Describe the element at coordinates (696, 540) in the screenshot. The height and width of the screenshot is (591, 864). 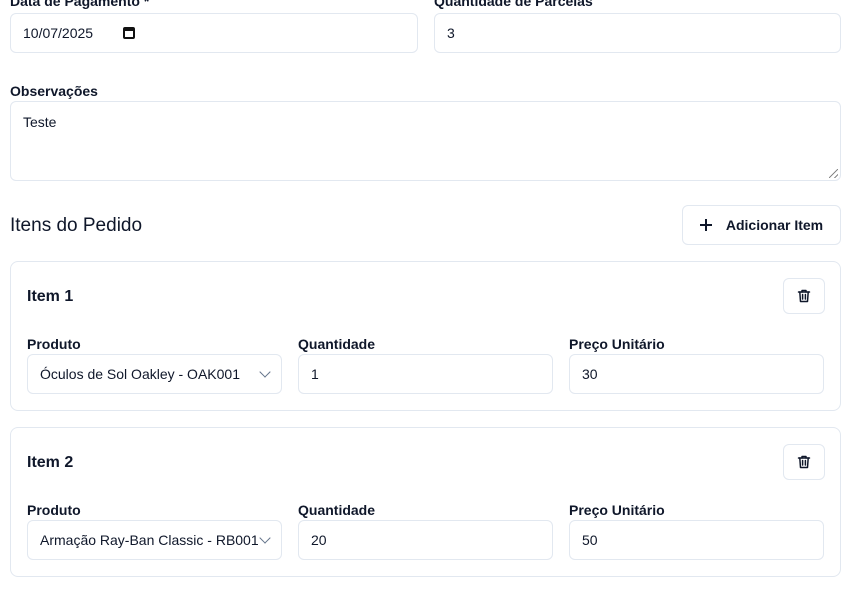
I see `unit-price-input: 50` at that location.